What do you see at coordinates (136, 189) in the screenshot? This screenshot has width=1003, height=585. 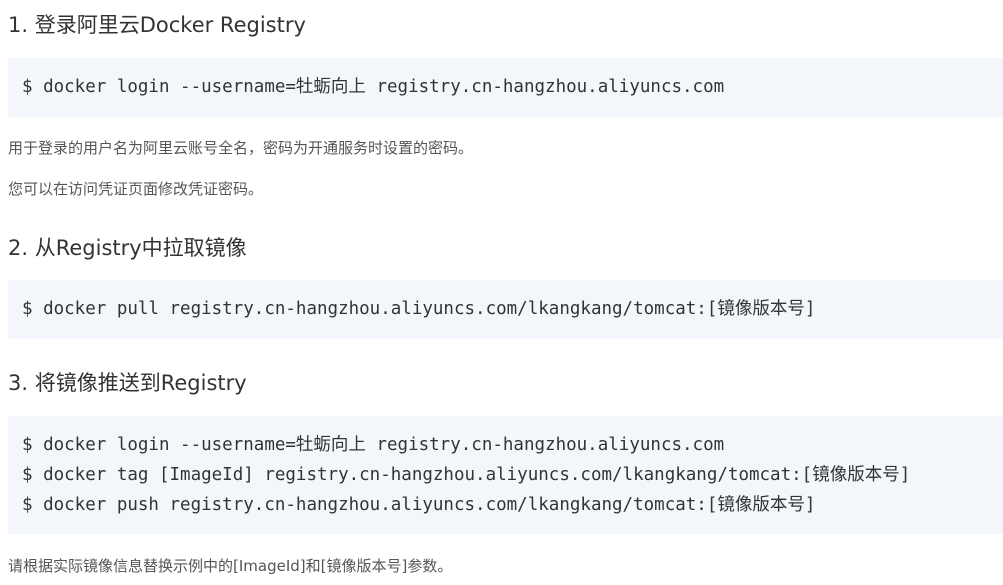 I see `credential-note: 您可以在访问凭证页面修改凭证密码。` at bounding box center [136, 189].